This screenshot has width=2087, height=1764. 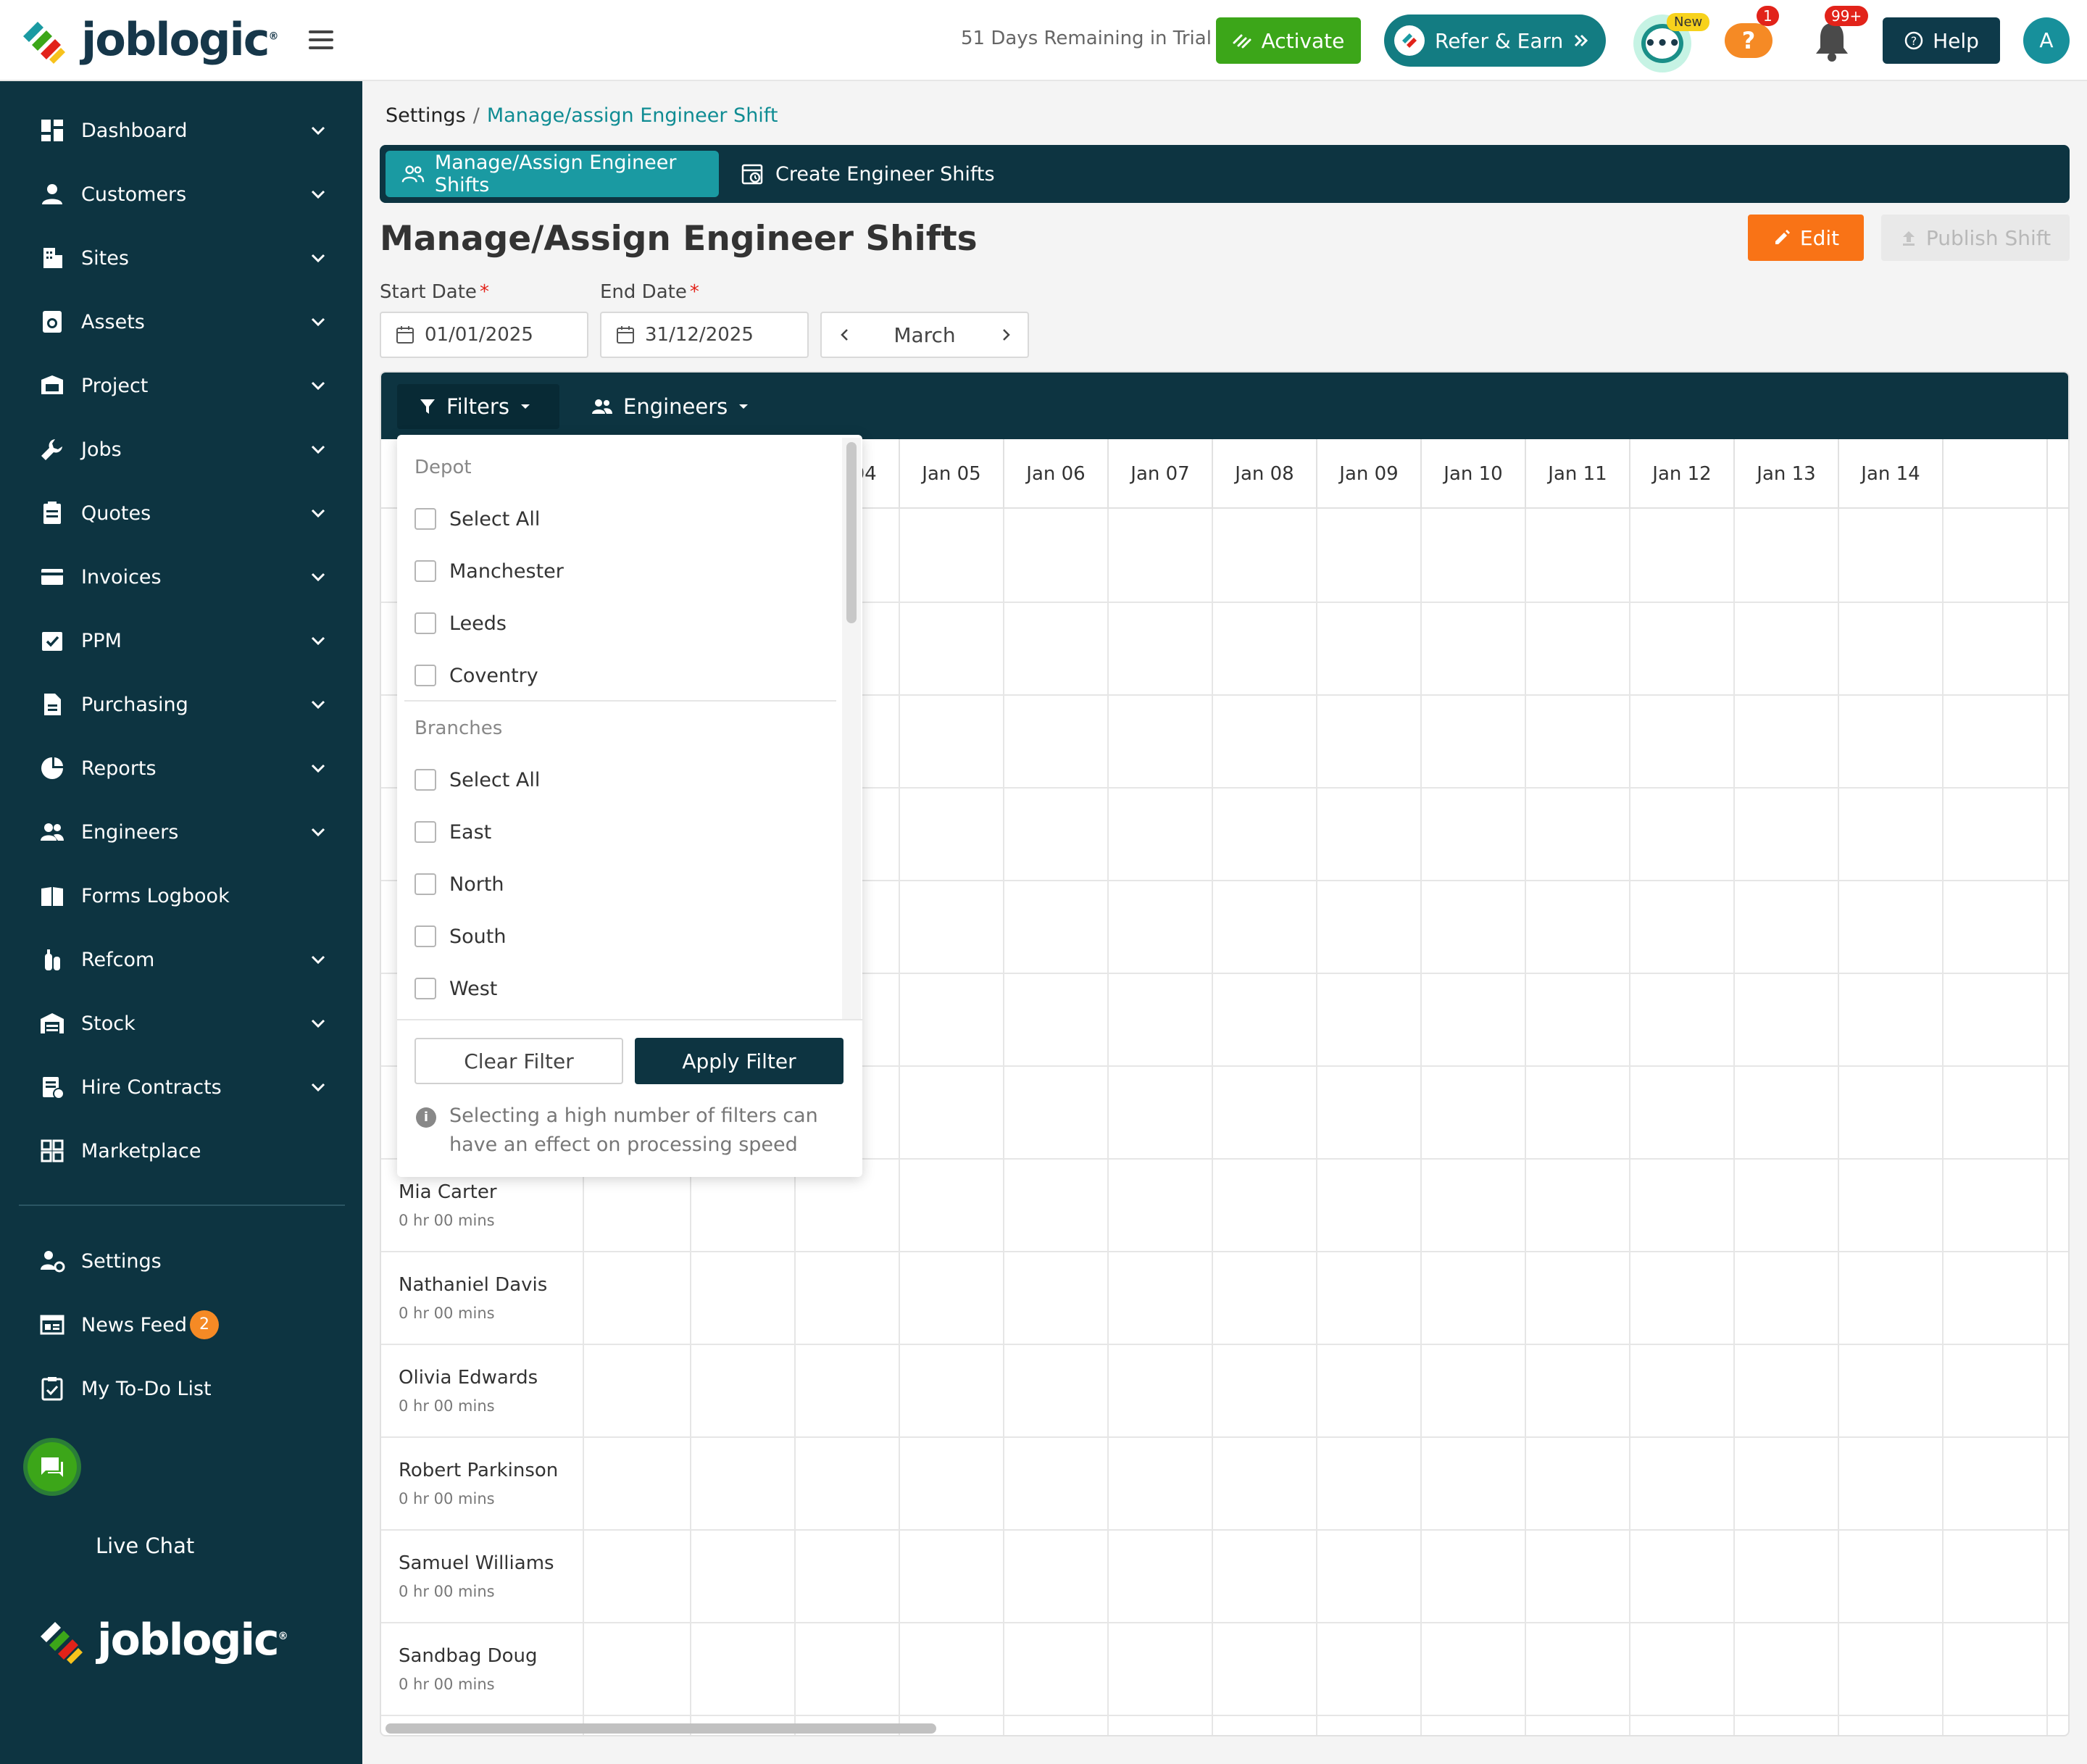 What do you see at coordinates (181, 194) in the screenshot?
I see `sidebar-item-customers: Customers` at bounding box center [181, 194].